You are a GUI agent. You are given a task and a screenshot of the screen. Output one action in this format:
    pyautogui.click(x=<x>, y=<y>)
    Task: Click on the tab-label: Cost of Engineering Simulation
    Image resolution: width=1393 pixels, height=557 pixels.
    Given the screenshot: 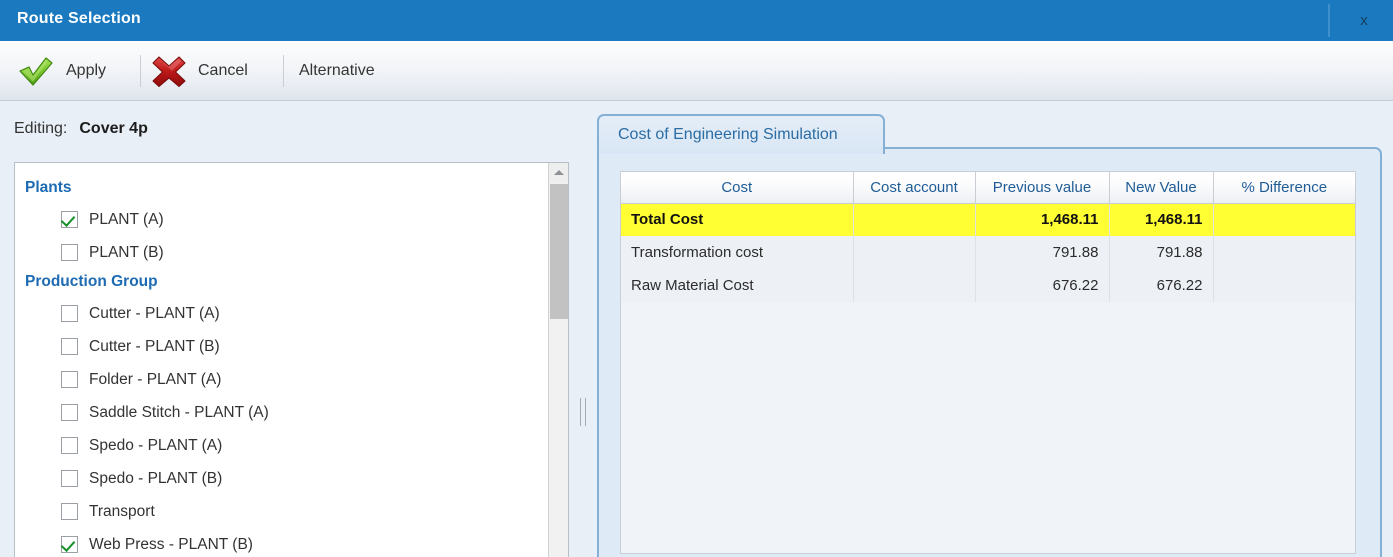 What is the action you would take?
    pyautogui.click(x=728, y=134)
    